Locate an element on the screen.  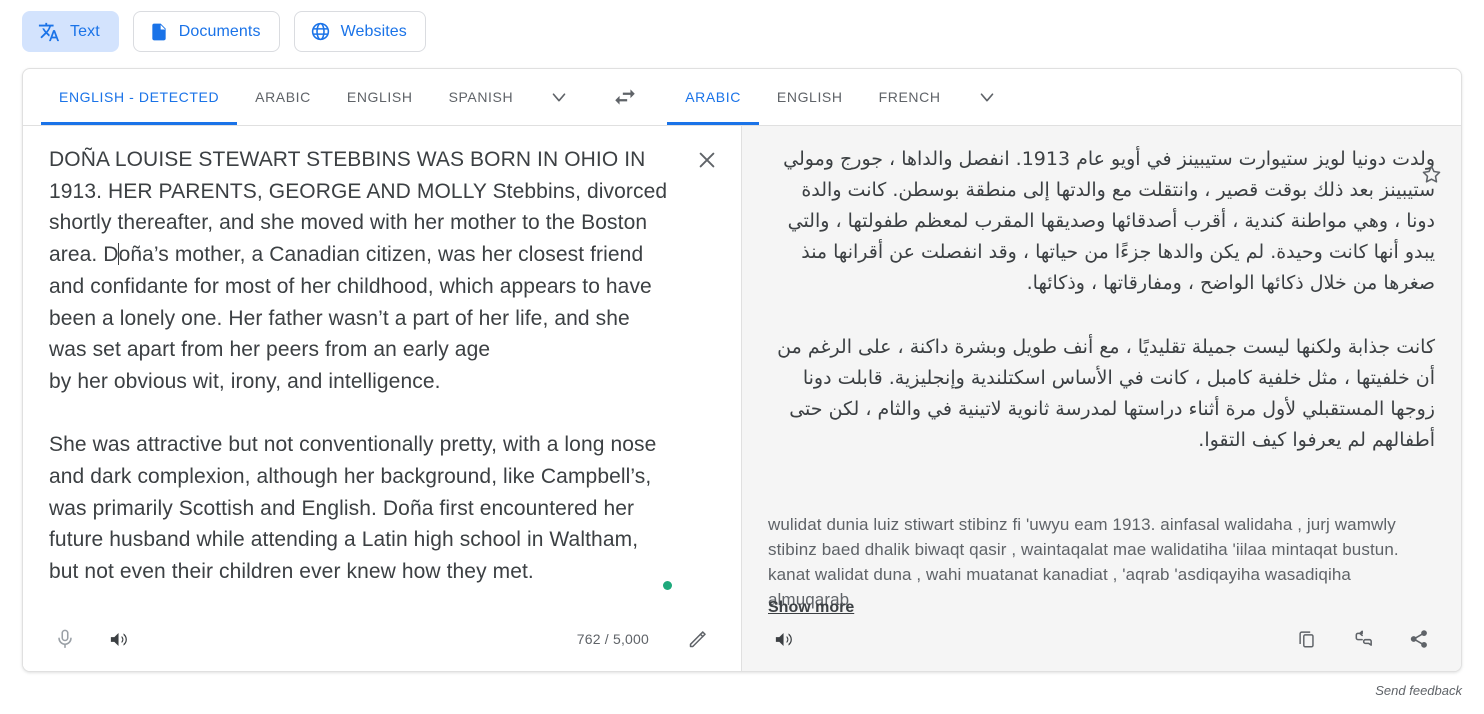
translation-paragraph-spacer is located at coordinates (1101, 315).